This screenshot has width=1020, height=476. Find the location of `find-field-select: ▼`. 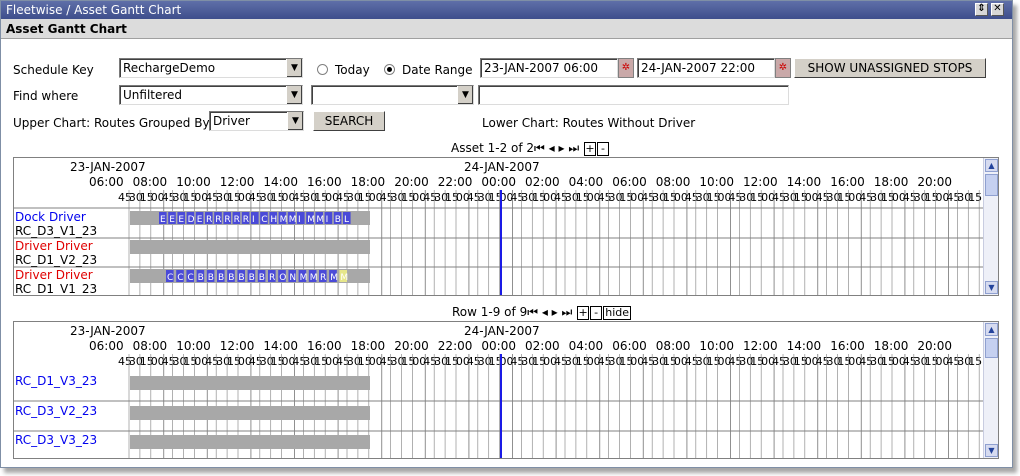

find-field-select: ▼ is located at coordinates (392, 95).